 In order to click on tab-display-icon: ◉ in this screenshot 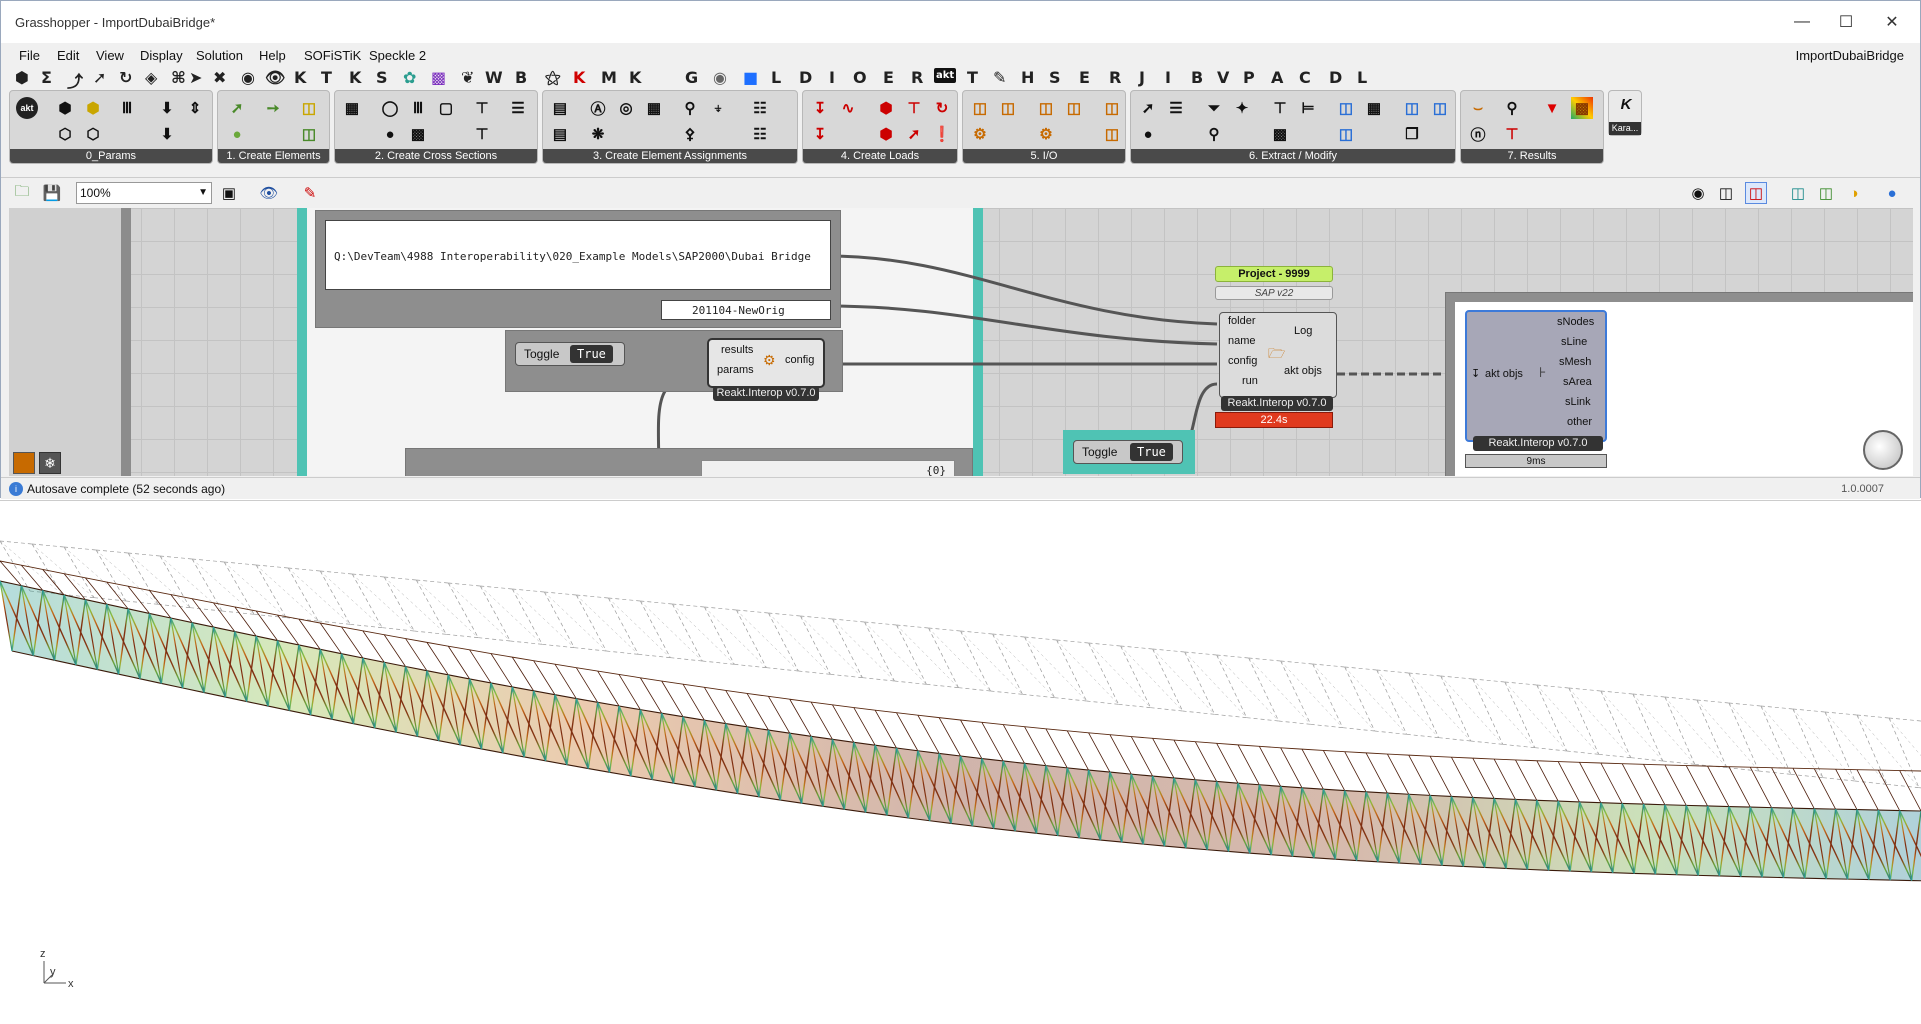, I will do `click(248, 77)`.